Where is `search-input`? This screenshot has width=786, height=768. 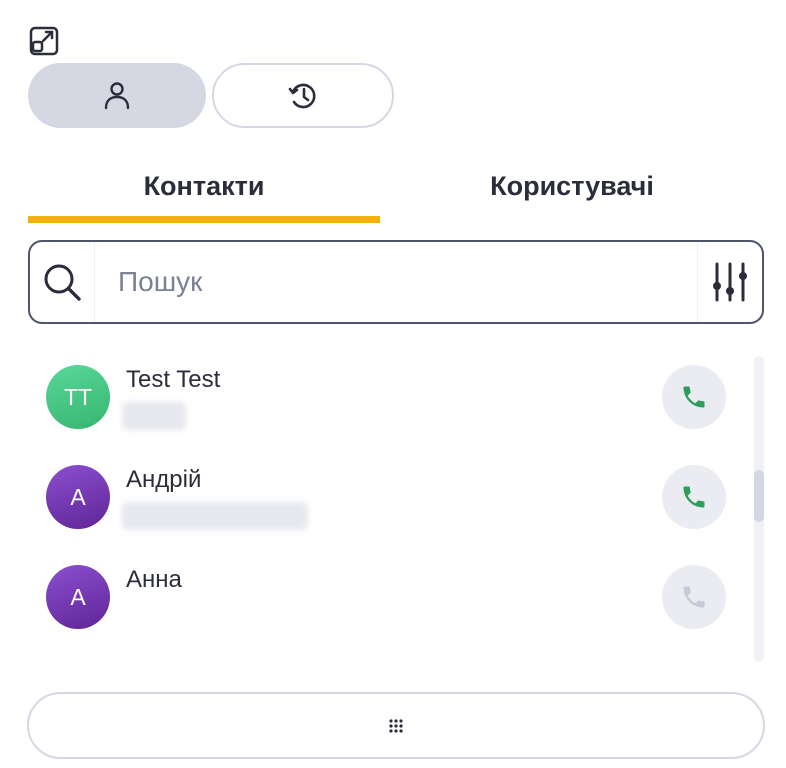 search-input is located at coordinates (408, 282).